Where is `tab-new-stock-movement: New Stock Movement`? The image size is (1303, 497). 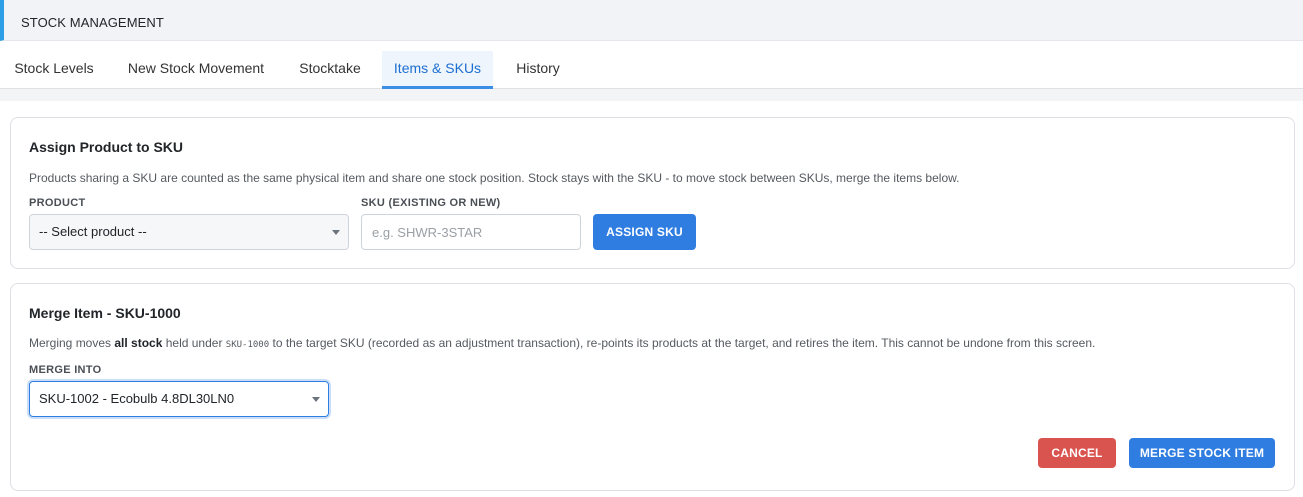
tab-new-stock-movement: New Stock Movement is located at coordinates (196, 70).